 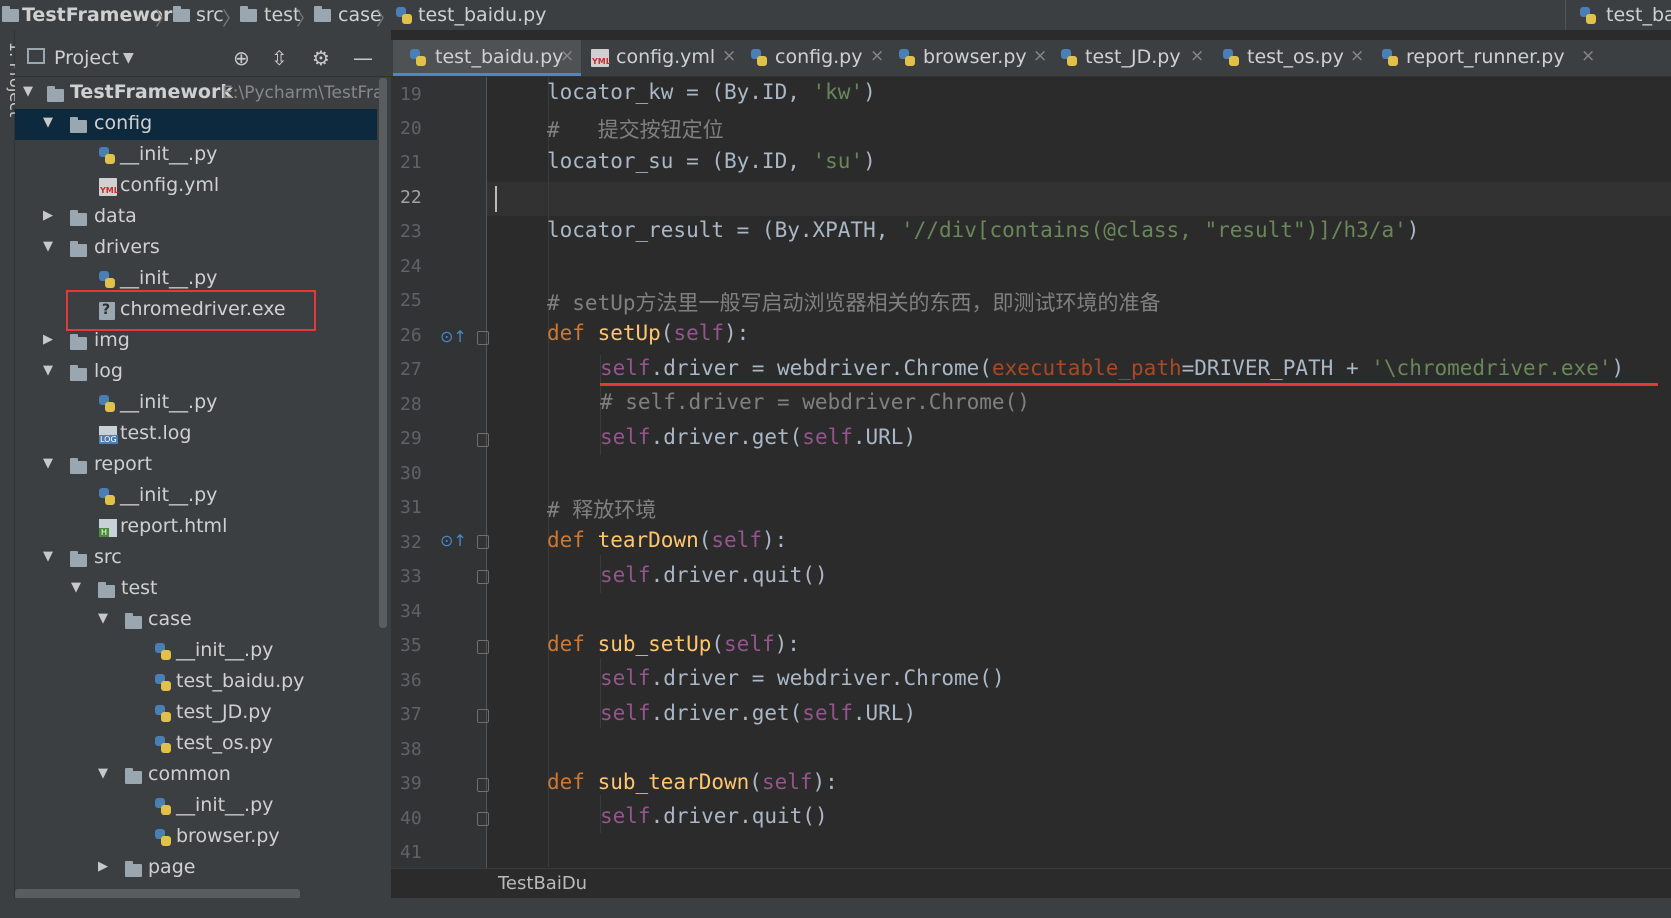 What do you see at coordinates (1154, 230) in the screenshot?
I see `string-literal: '//div[contains(@class, "result")]/h3/a'` at bounding box center [1154, 230].